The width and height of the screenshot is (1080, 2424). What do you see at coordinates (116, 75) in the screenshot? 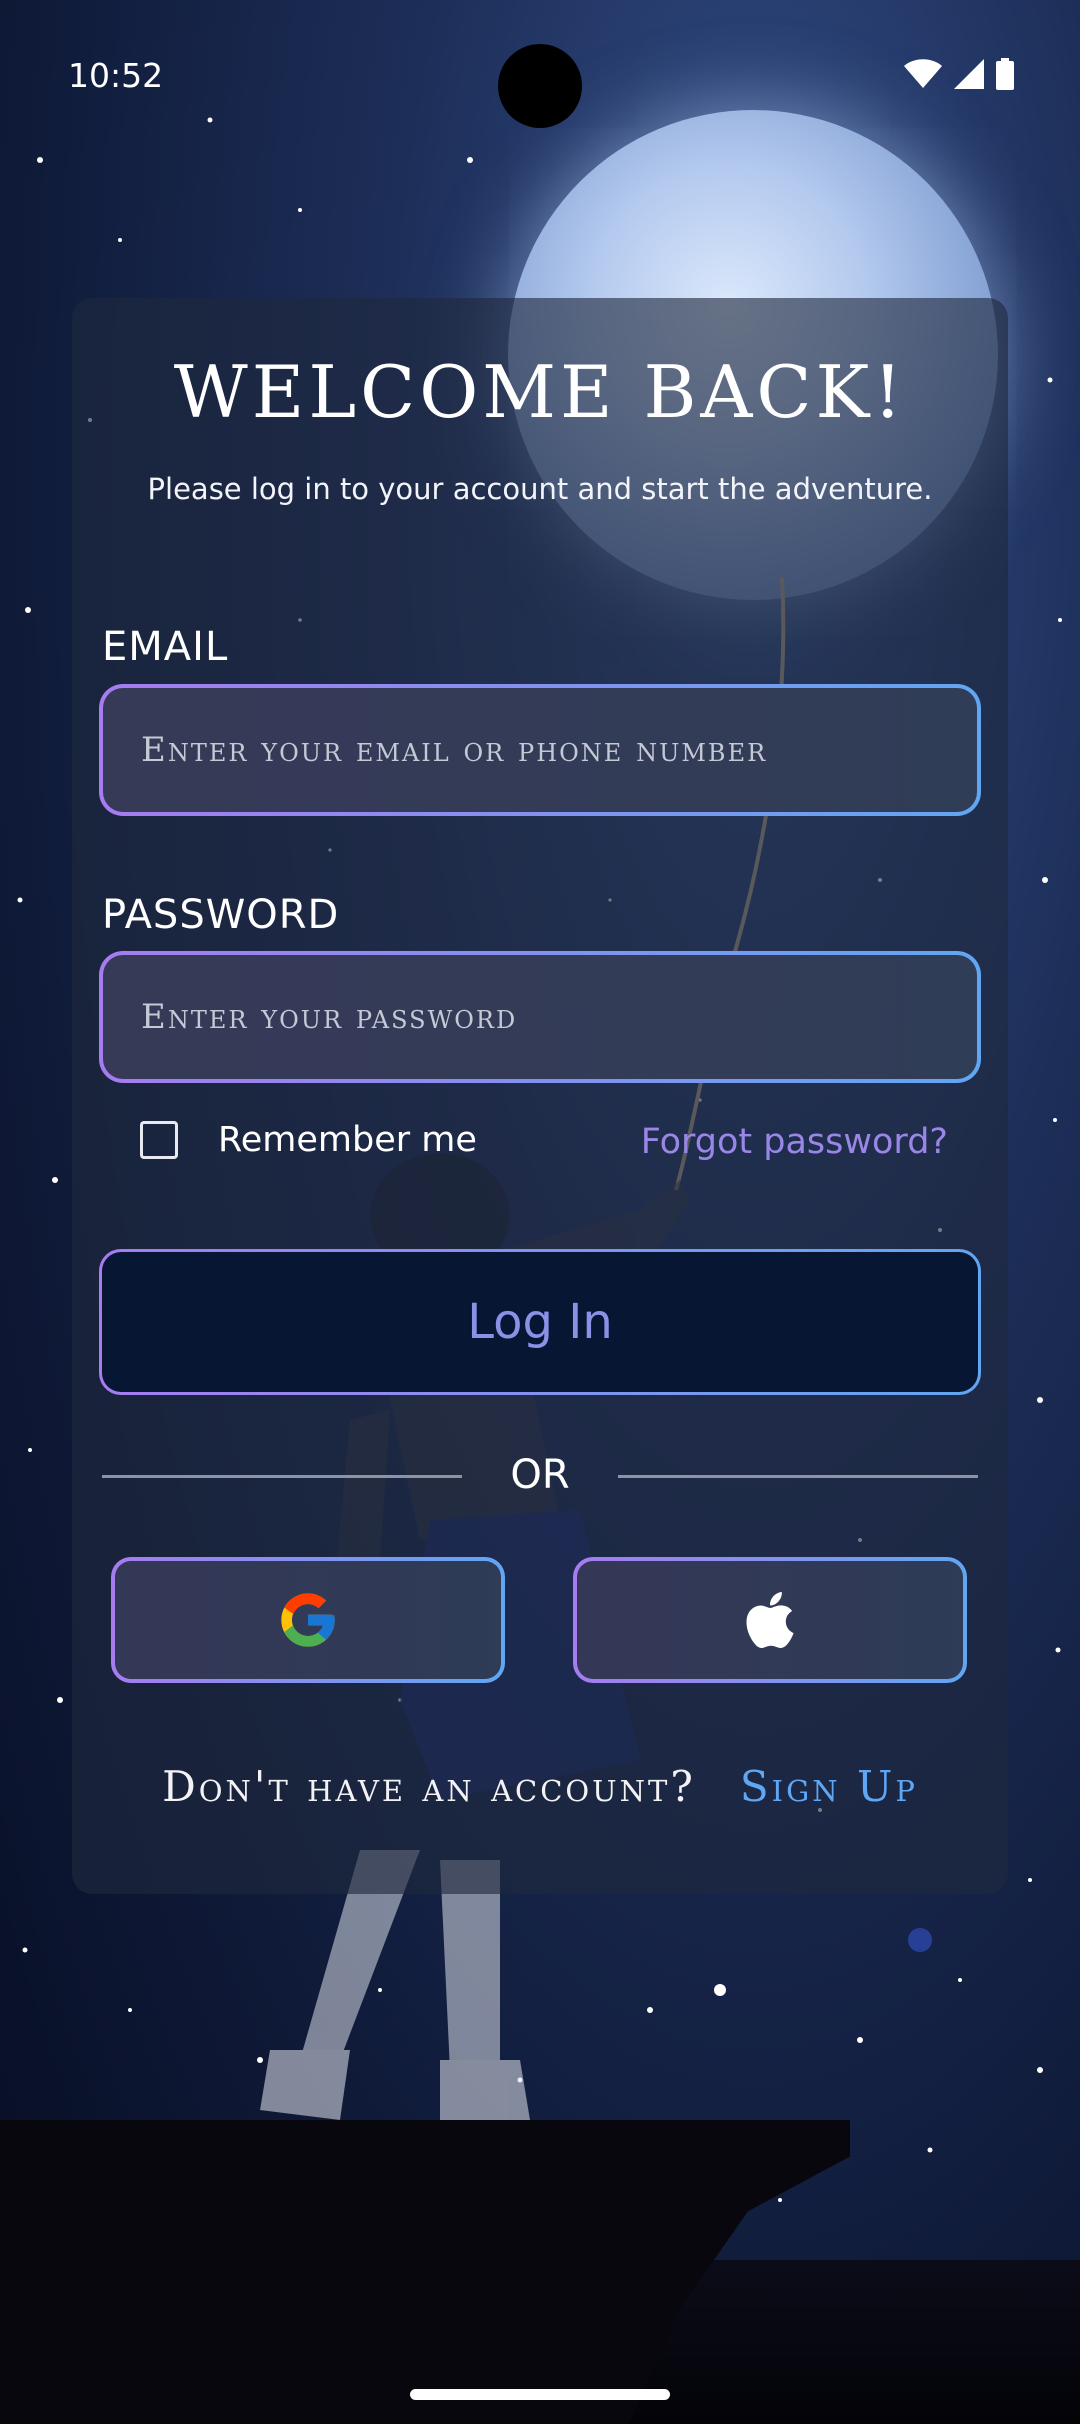
I see `status-time: 10:52` at bounding box center [116, 75].